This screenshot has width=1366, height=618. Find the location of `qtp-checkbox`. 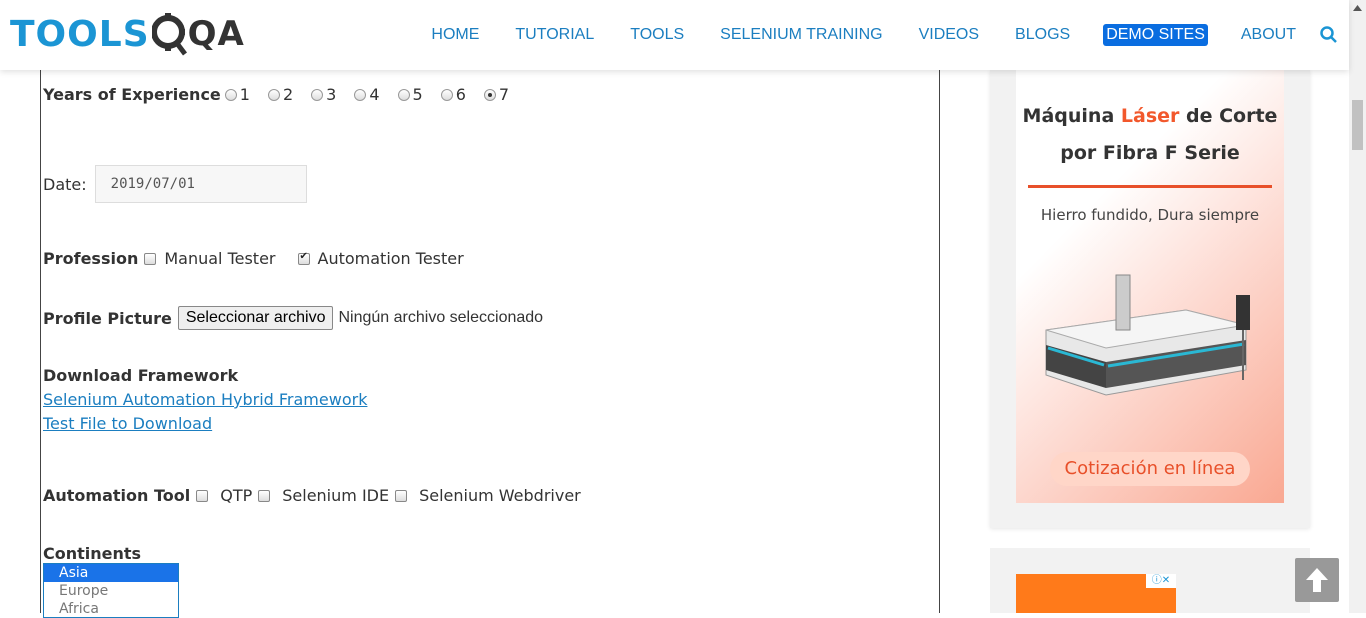

qtp-checkbox is located at coordinates (202, 495).